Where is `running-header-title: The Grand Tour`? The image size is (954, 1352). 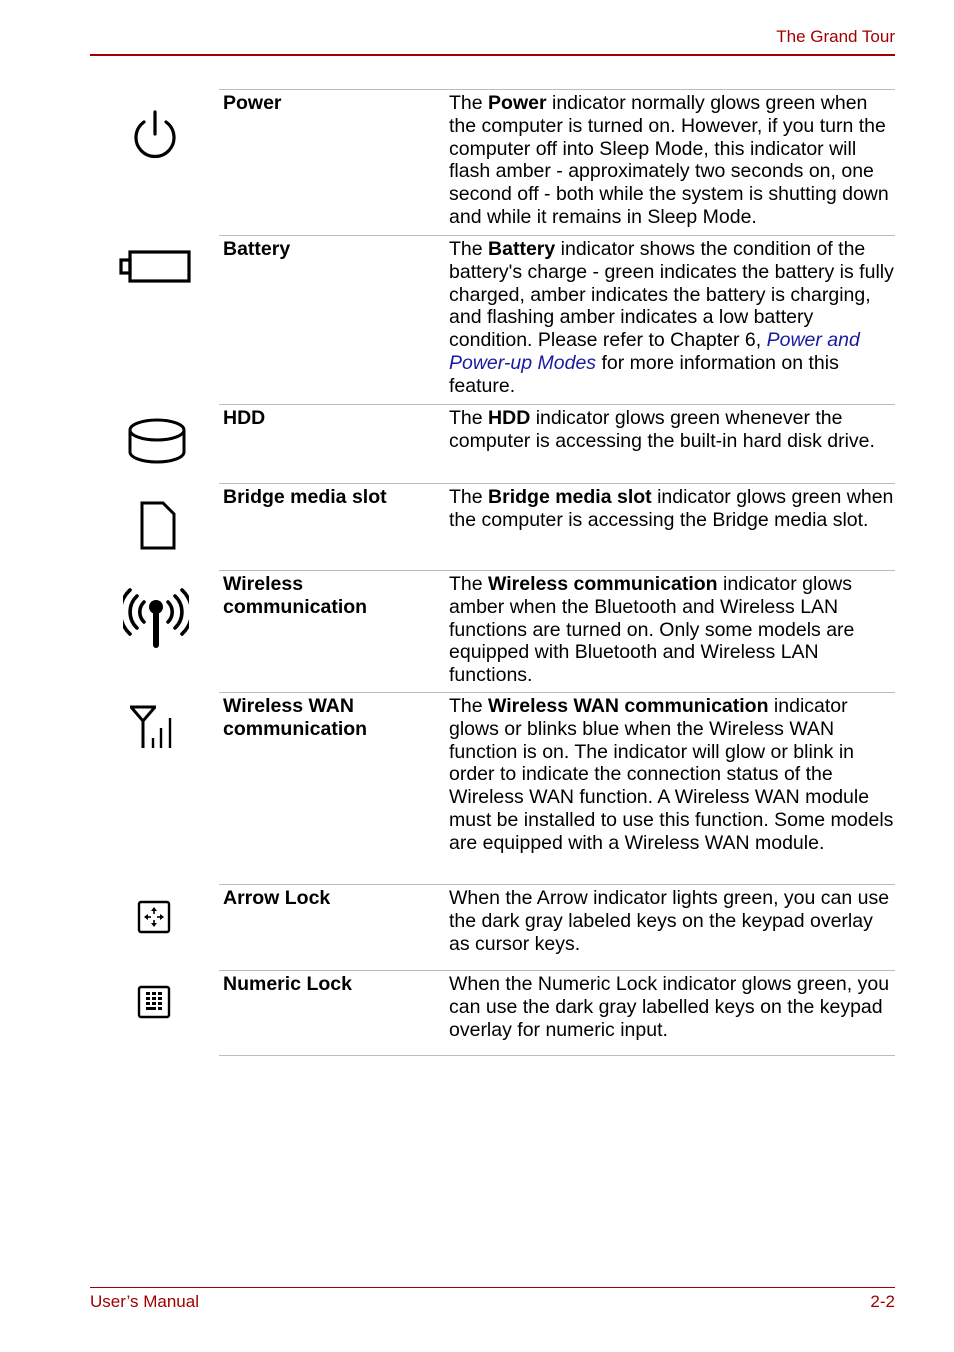
running-header-title: The Grand Tour is located at coordinates (835, 36).